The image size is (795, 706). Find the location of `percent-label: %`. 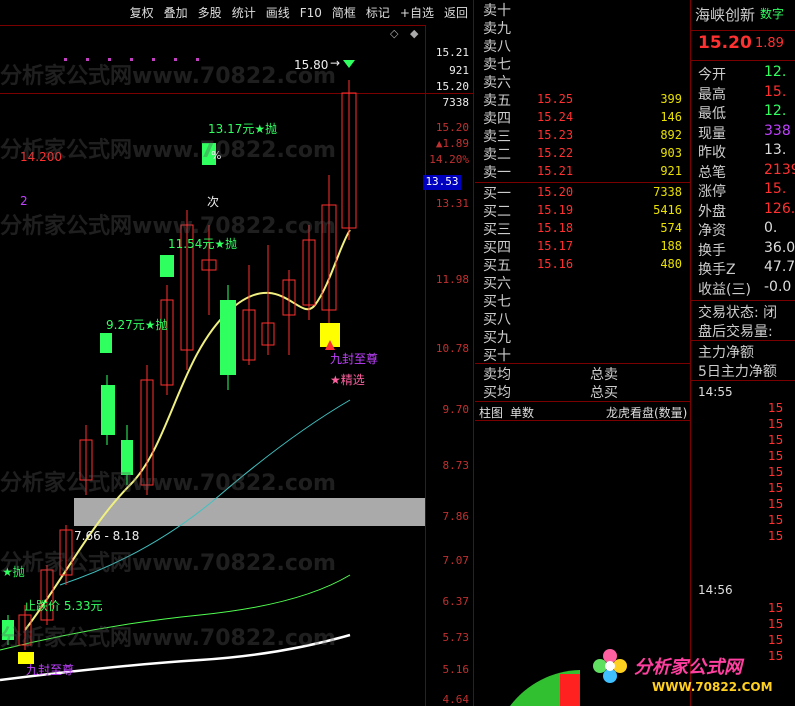

percent-label: % is located at coordinates (216, 155).